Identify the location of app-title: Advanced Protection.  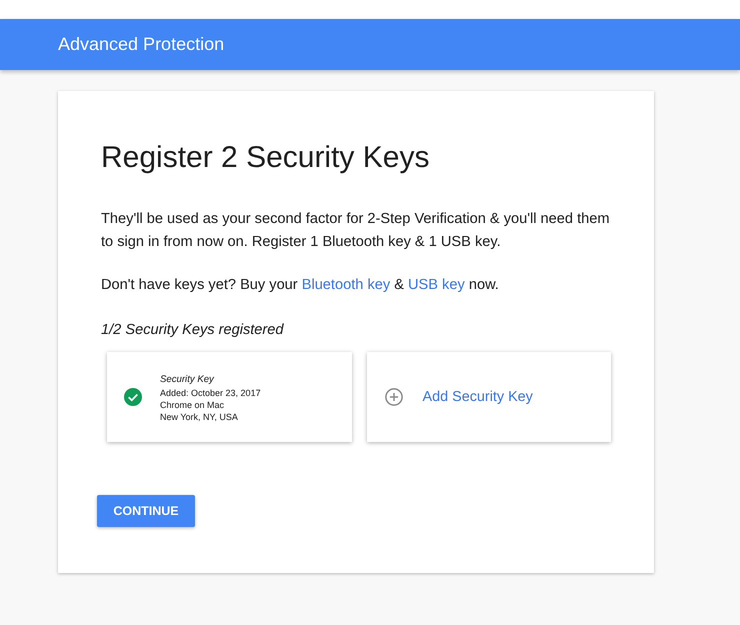
(141, 44).